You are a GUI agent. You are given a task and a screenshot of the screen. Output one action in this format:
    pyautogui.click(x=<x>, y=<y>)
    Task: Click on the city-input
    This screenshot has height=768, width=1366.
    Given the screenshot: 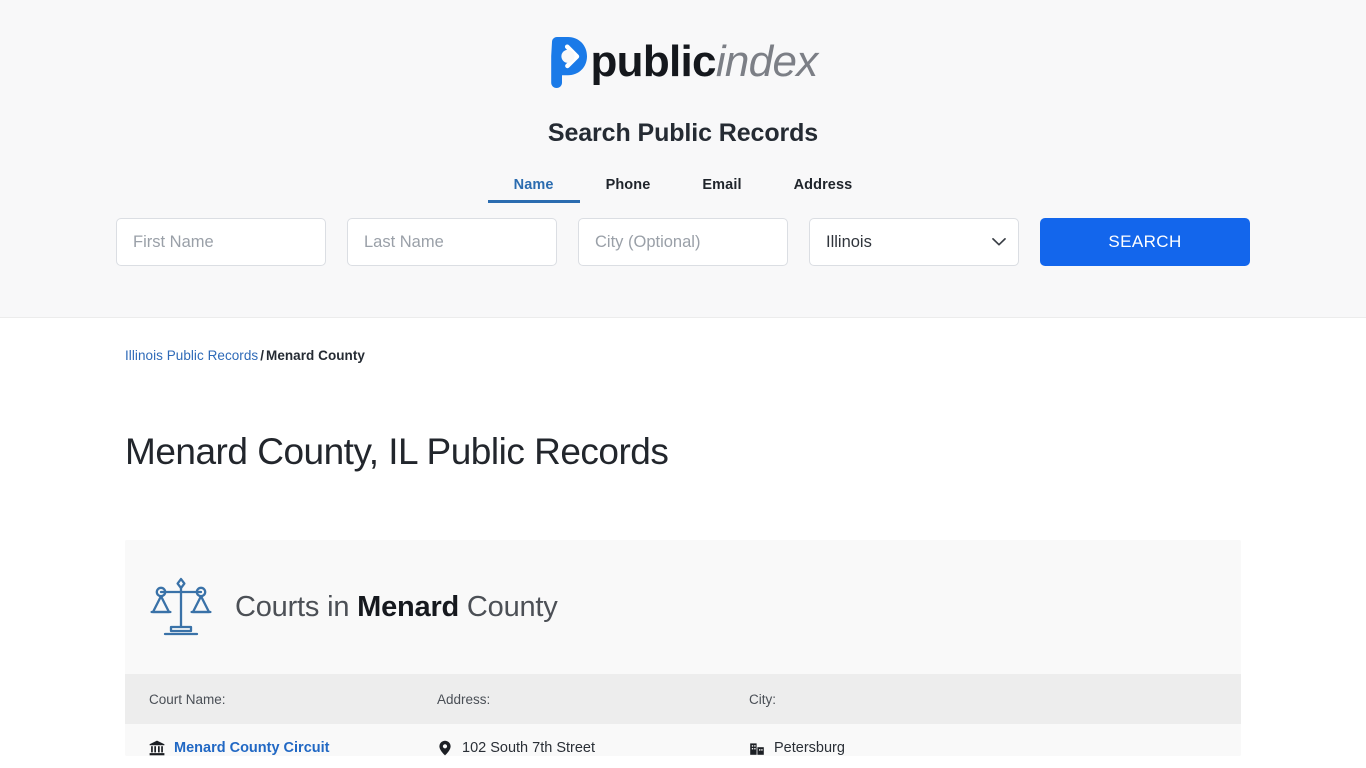 What is the action you would take?
    pyautogui.click(x=683, y=242)
    